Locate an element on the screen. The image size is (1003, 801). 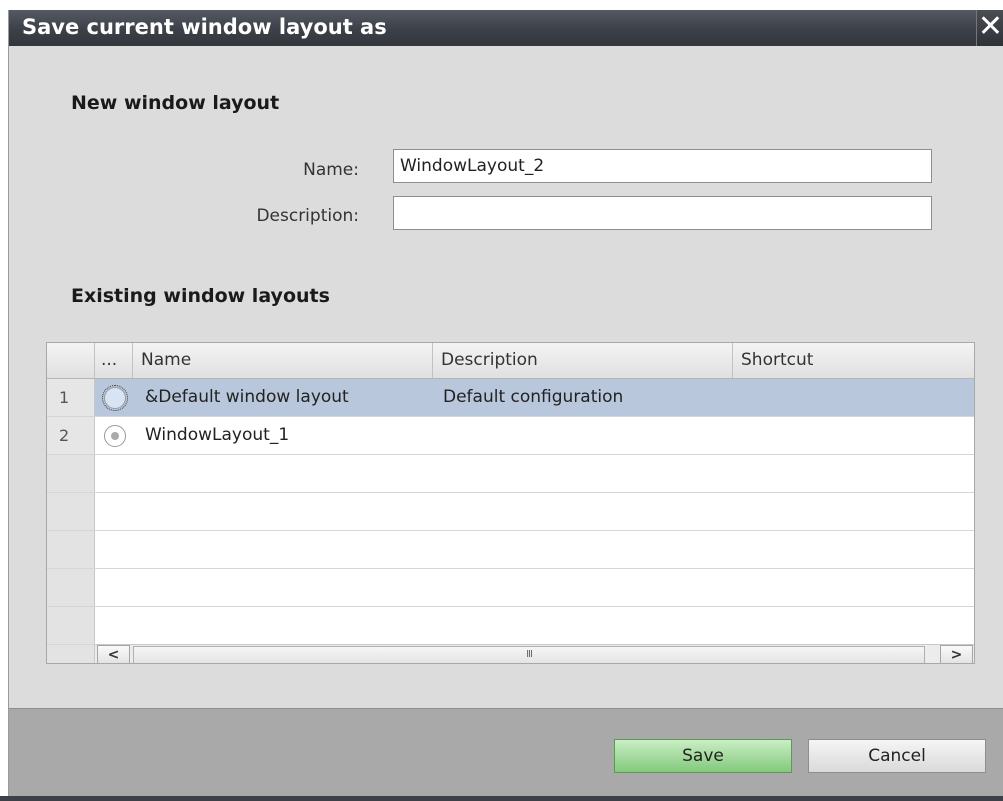
name-input is located at coordinates (662, 166).